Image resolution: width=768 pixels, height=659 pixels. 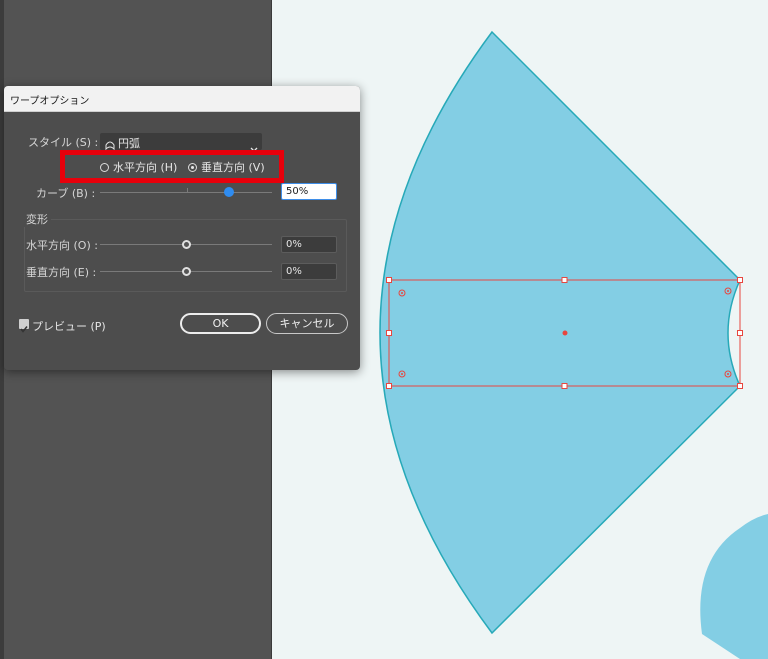 What do you see at coordinates (309, 191) in the screenshot?
I see `bend-value-input: 50%` at bounding box center [309, 191].